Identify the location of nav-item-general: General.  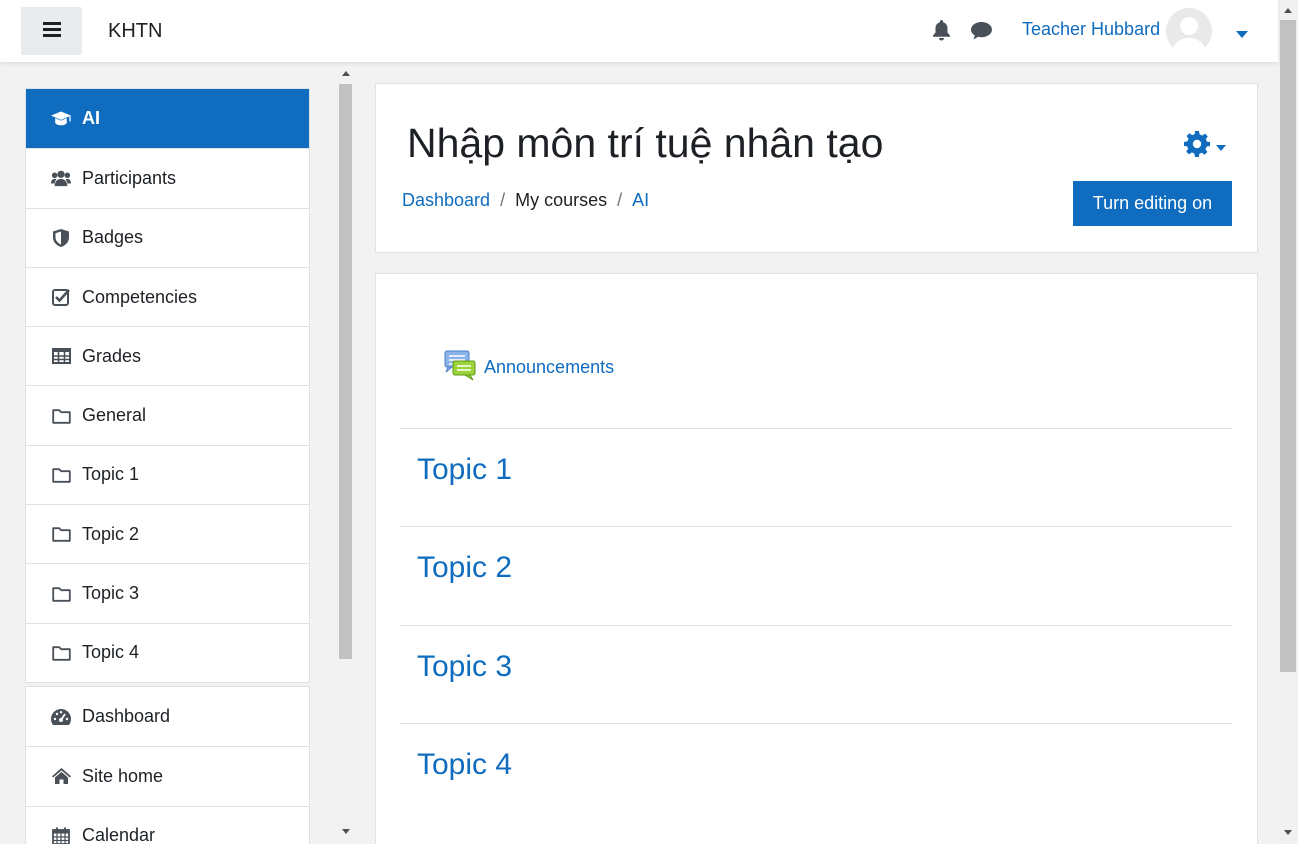
(167, 414).